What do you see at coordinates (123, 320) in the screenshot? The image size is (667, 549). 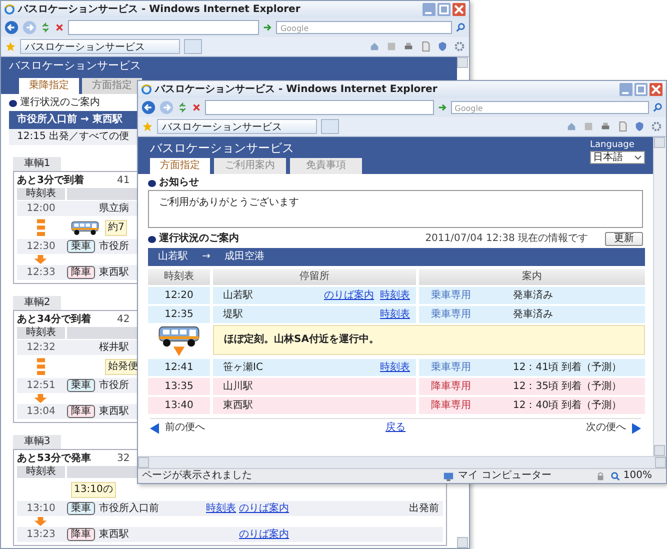 I see `bus-number: 42` at bounding box center [123, 320].